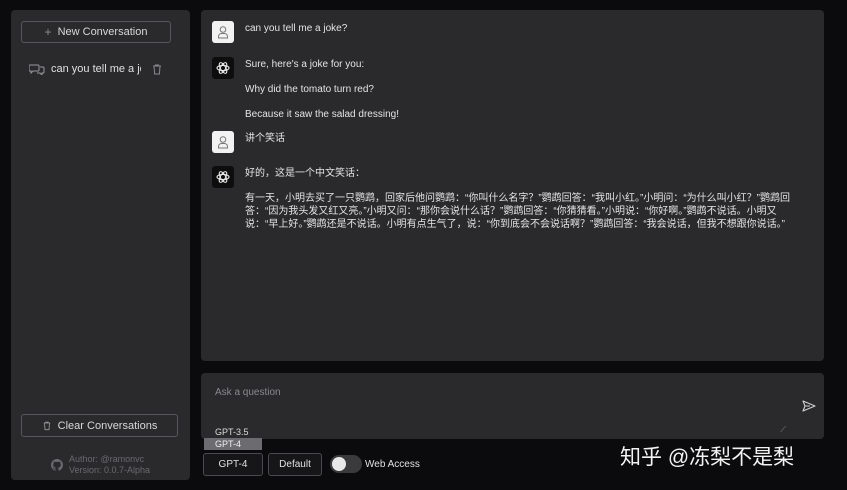 This screenshot has width=847, height=490. Describe the element at coordinates (809, 406) in the screenshot. I see `send-icon` at that location.